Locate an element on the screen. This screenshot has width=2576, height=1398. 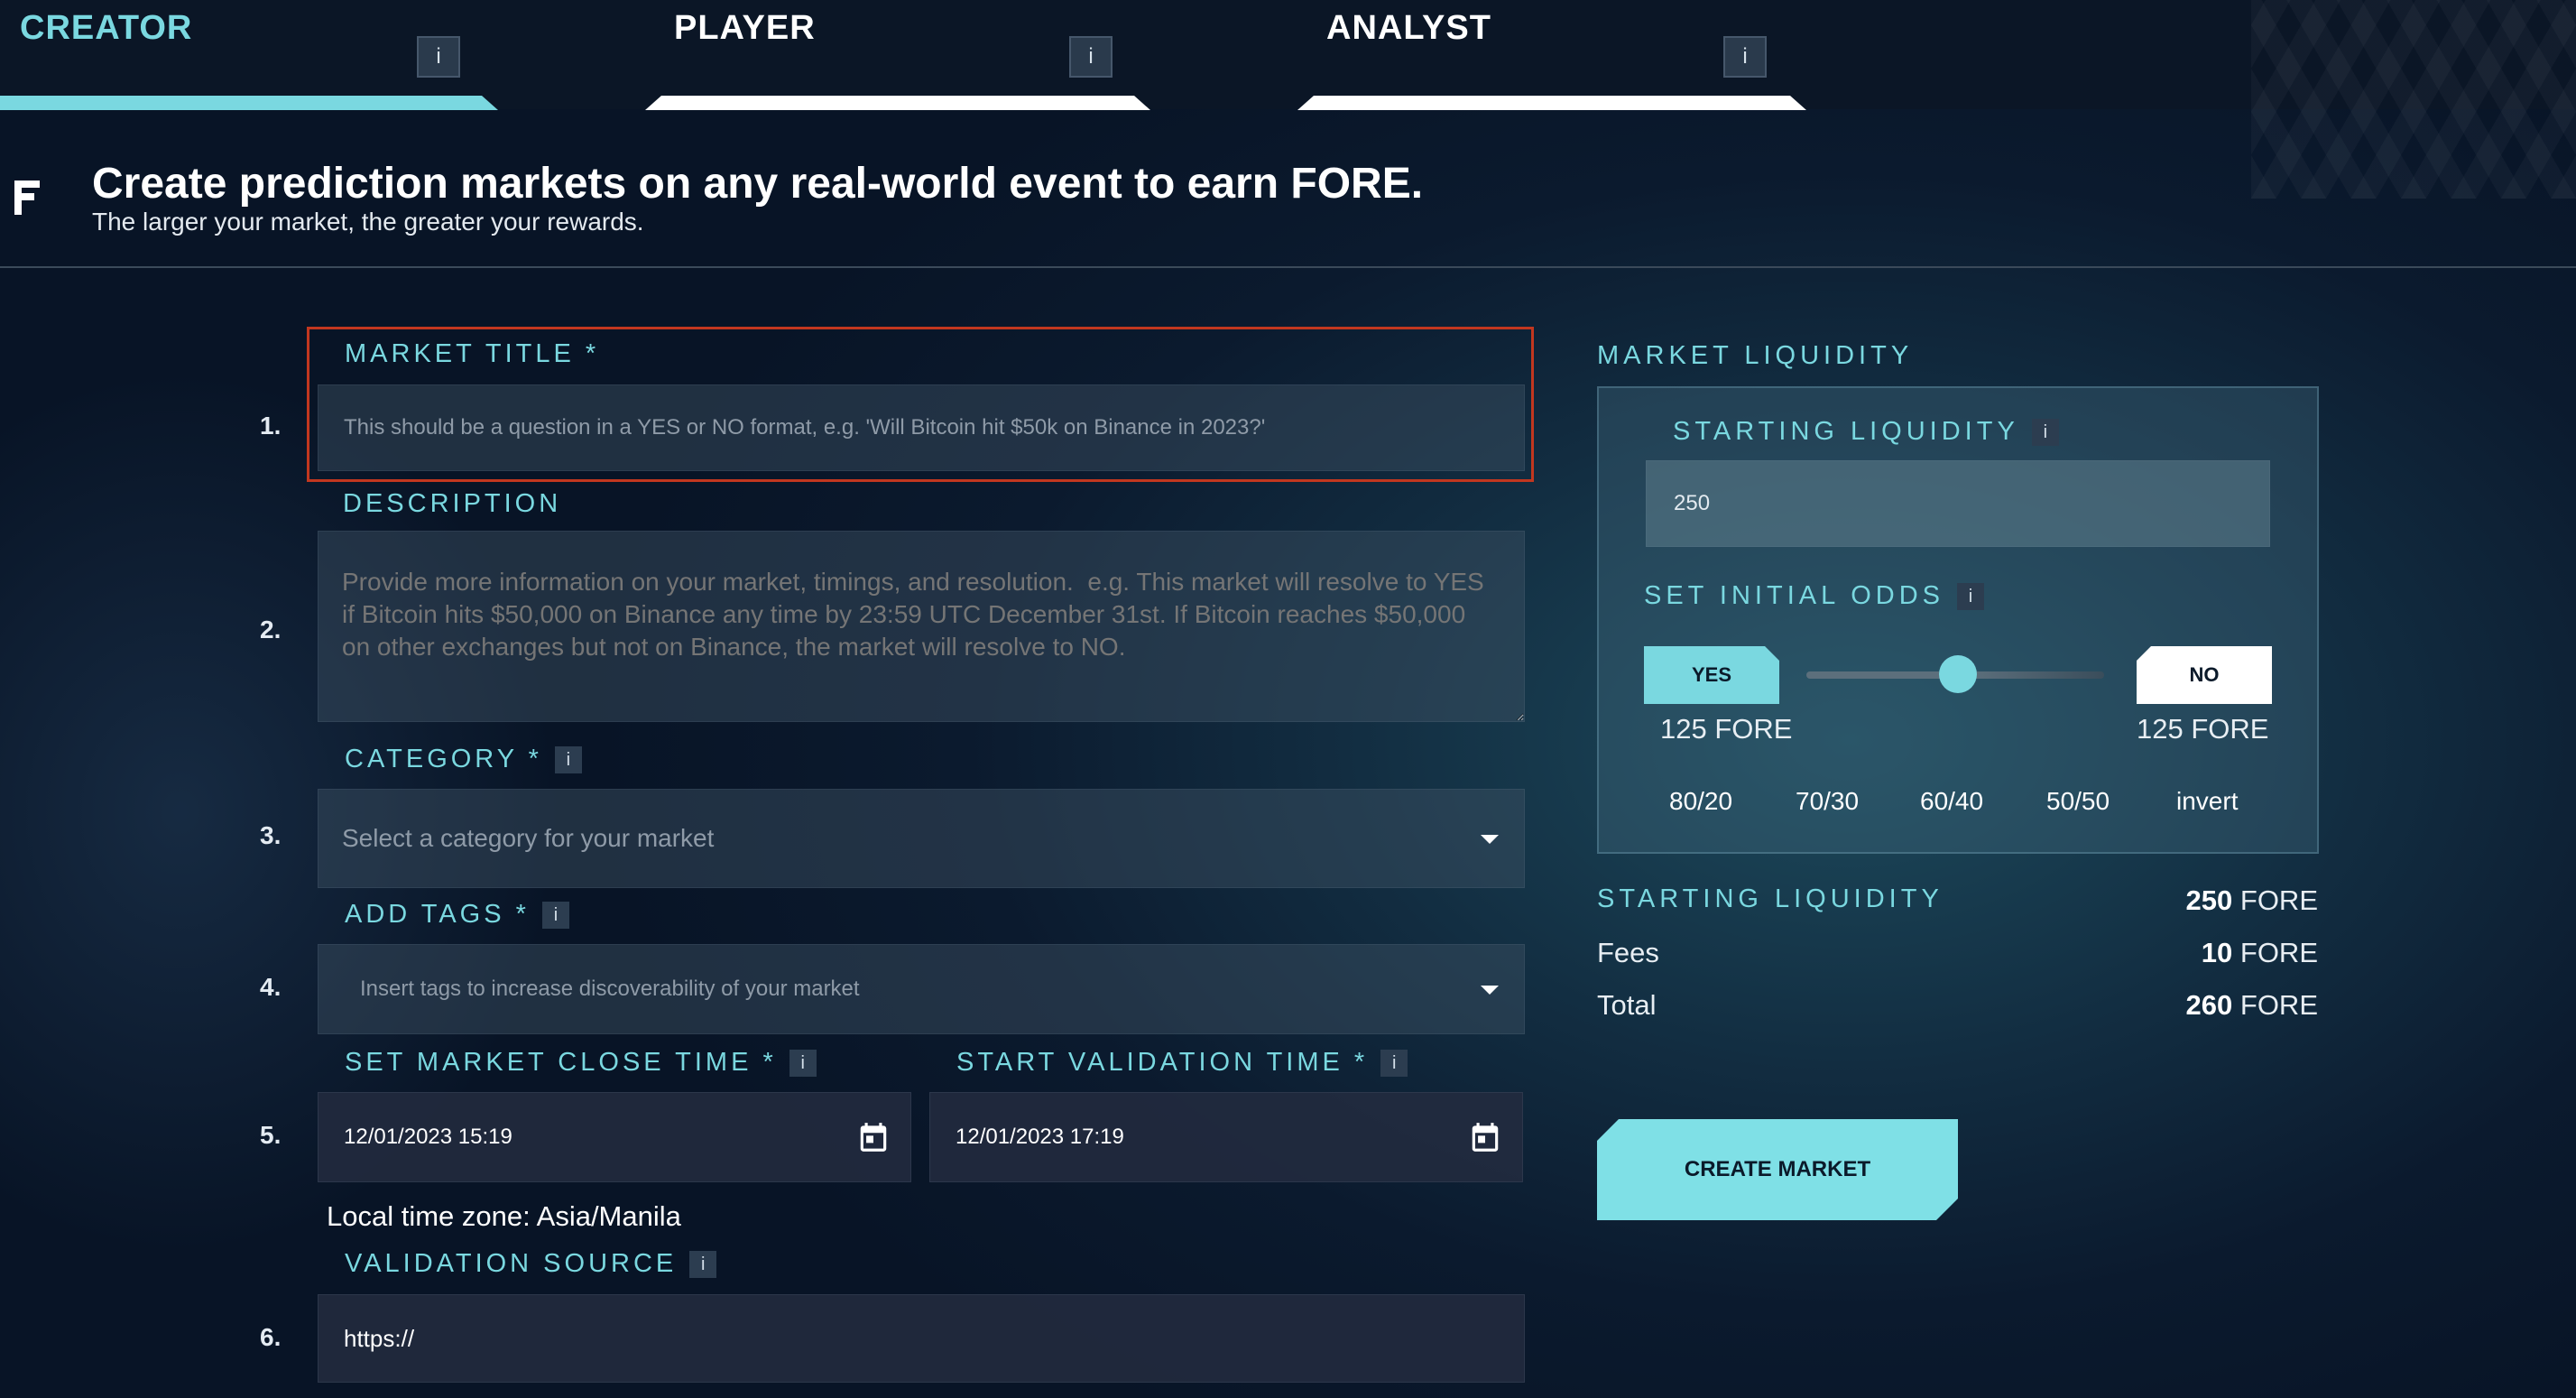
validation-source-label: VALIDATION SOURCE i is located at coordinates (531, 1264).